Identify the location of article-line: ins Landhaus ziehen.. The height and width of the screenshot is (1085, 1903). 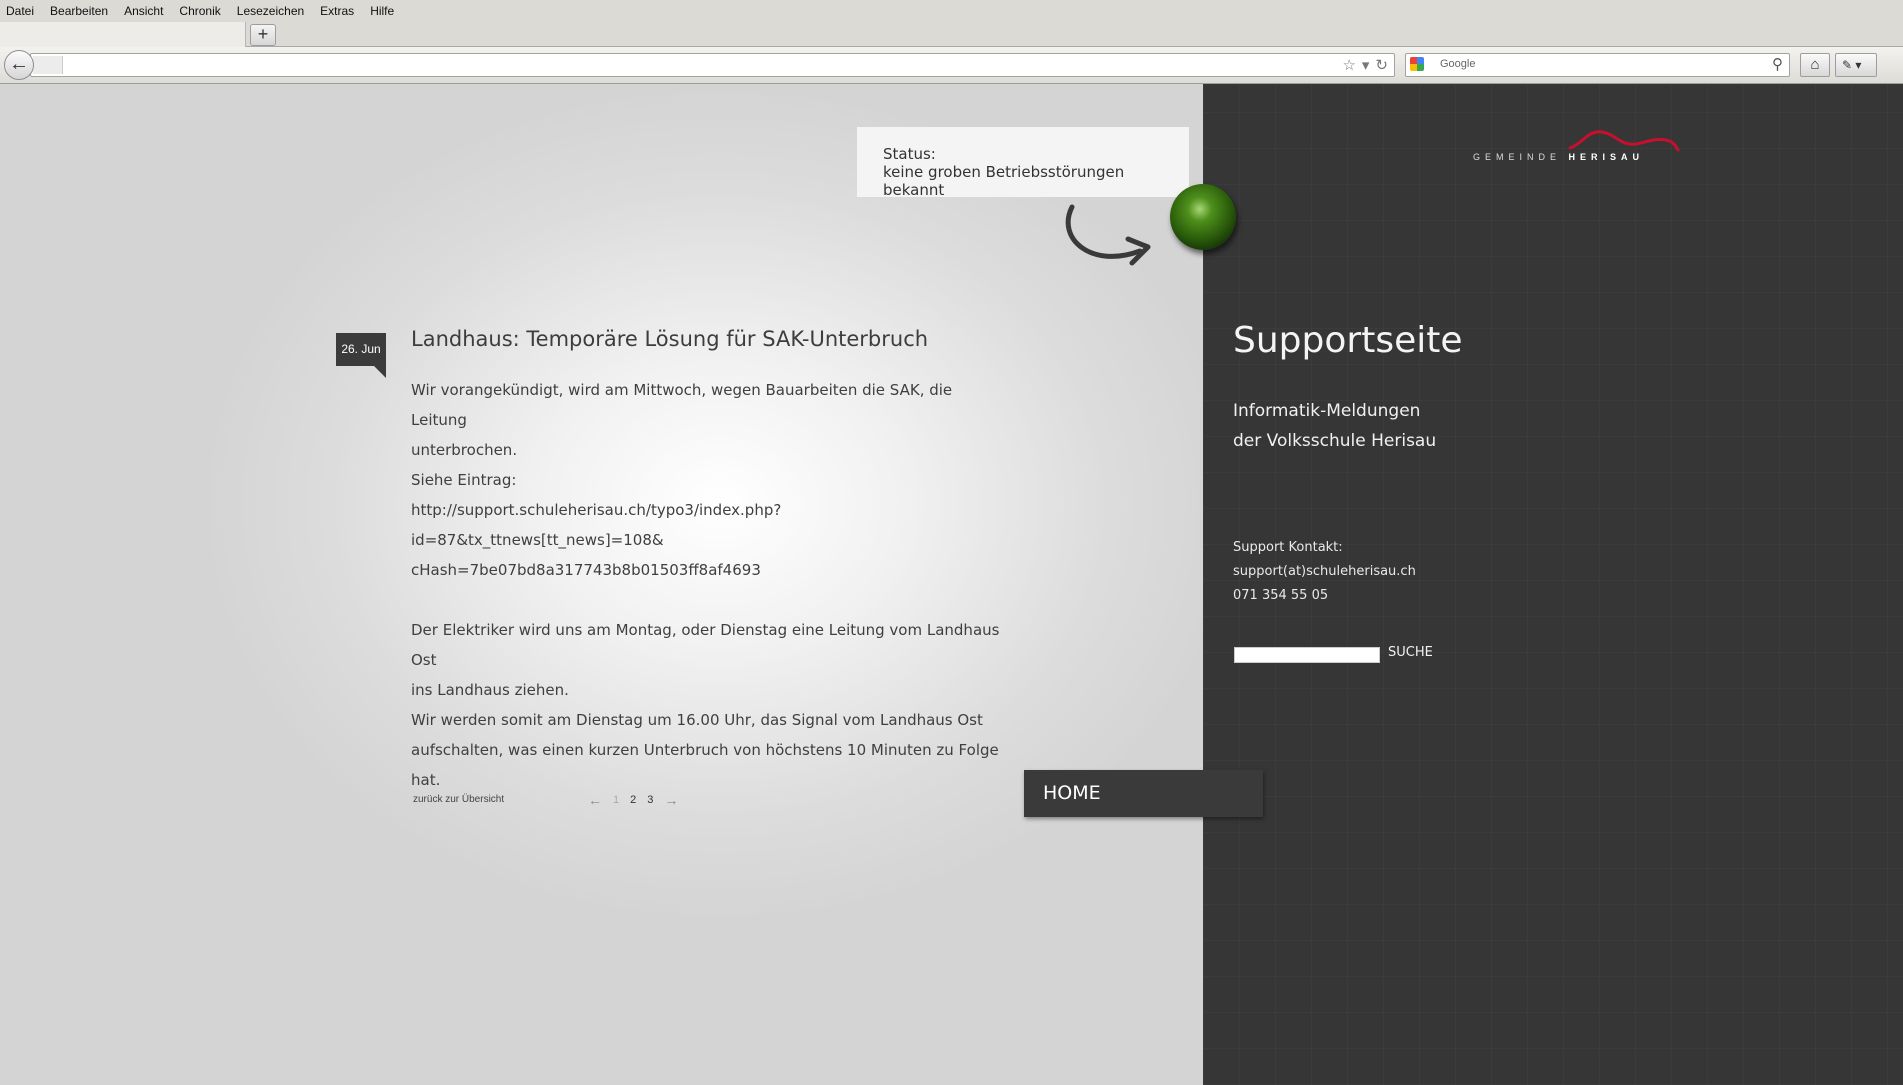
(490, 690).